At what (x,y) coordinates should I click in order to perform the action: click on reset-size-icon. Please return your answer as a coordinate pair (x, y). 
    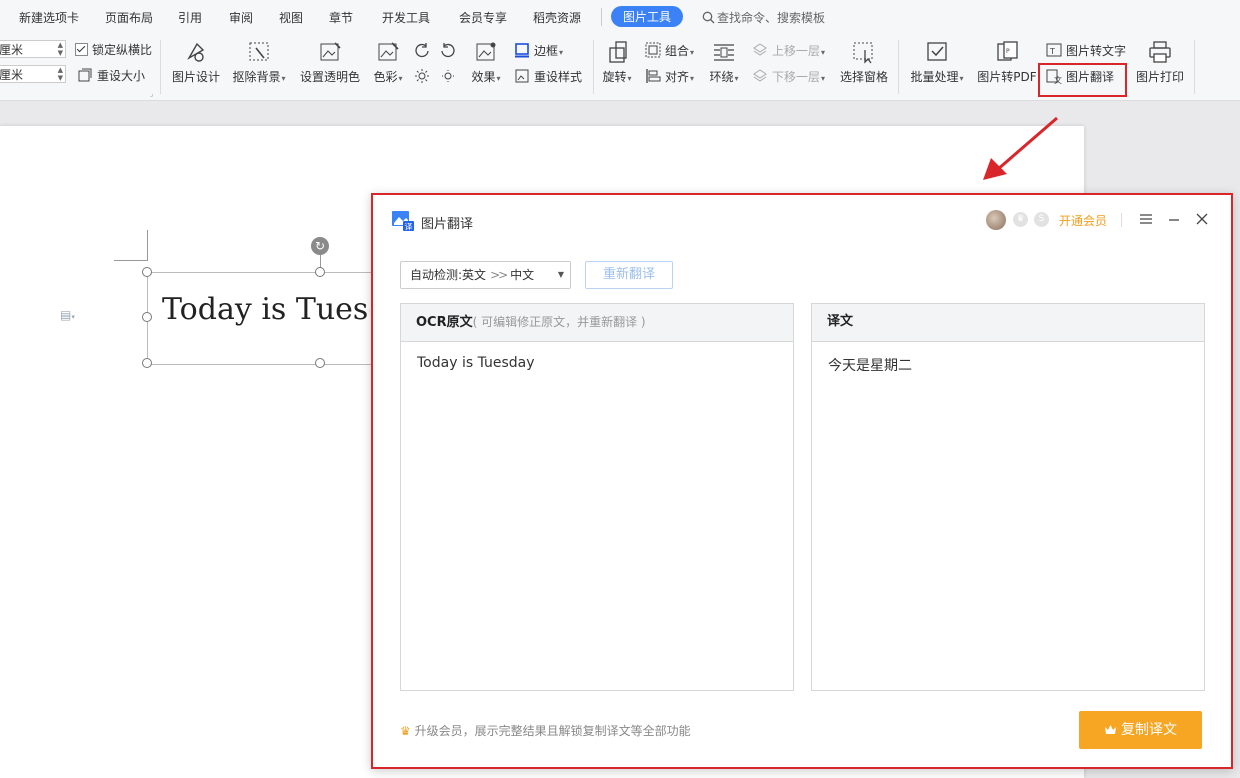
    Looking at the image, I should click on (85, 75).